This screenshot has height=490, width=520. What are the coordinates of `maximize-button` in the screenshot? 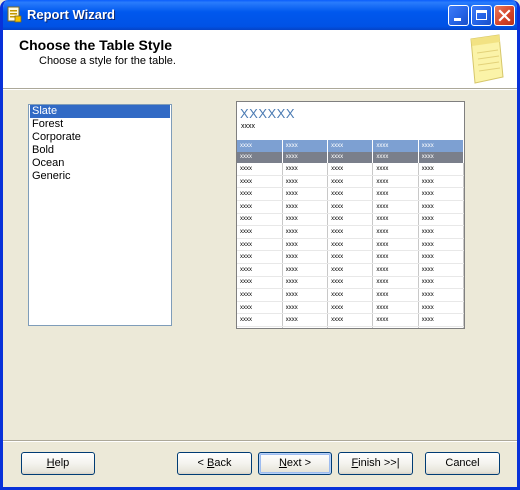 It's located at (481, 15).